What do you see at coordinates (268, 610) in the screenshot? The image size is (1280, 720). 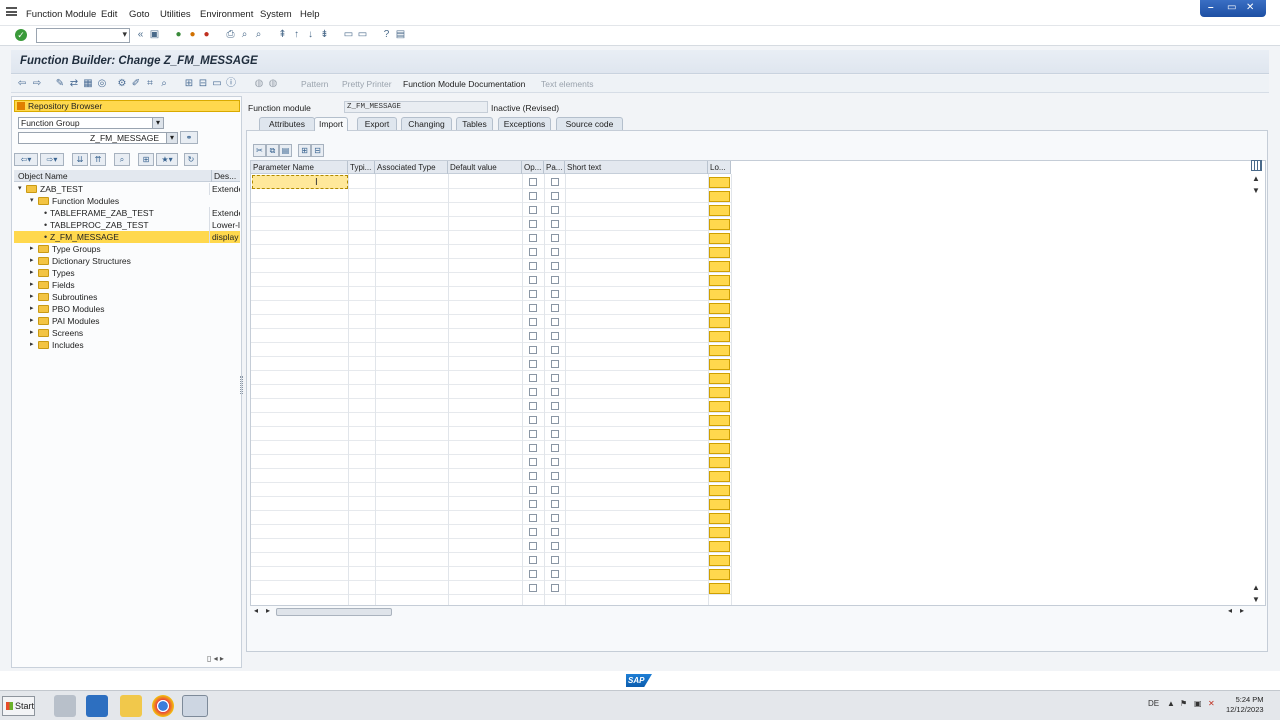 I see `scroll-right-icon: ▸` at bounding box center [268, 610].